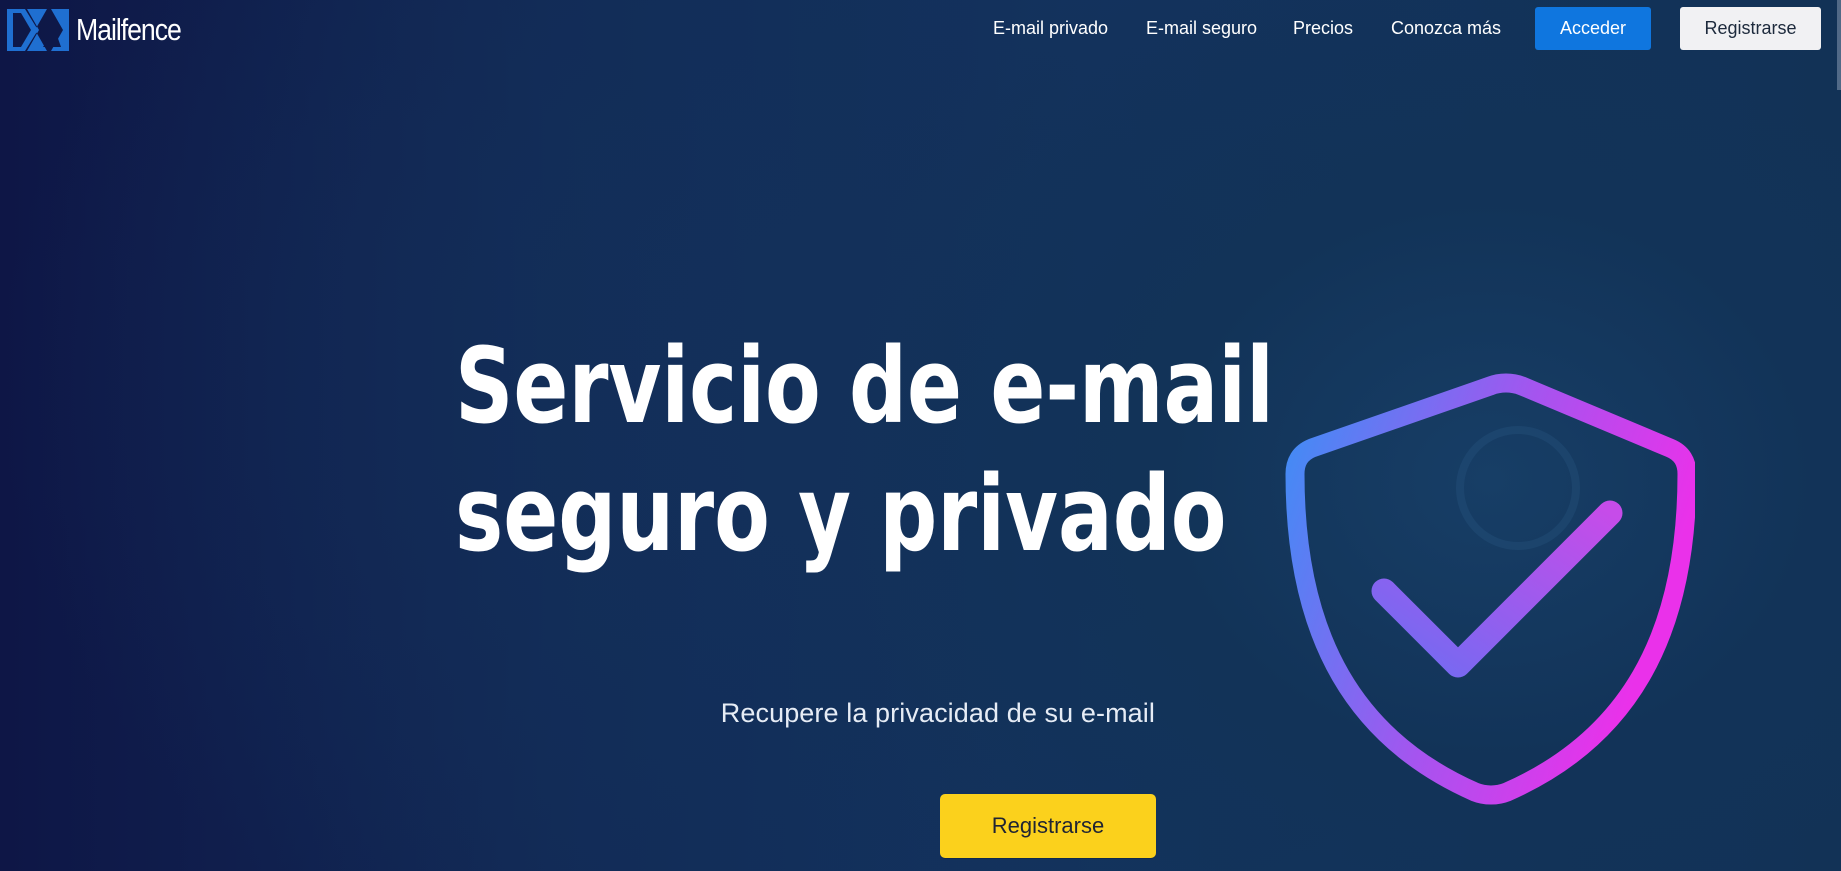  What do you see at coordinates (1593, 28) in the screenshot?
I see `login-button: Acceder` at bounding box center [1593, 28].